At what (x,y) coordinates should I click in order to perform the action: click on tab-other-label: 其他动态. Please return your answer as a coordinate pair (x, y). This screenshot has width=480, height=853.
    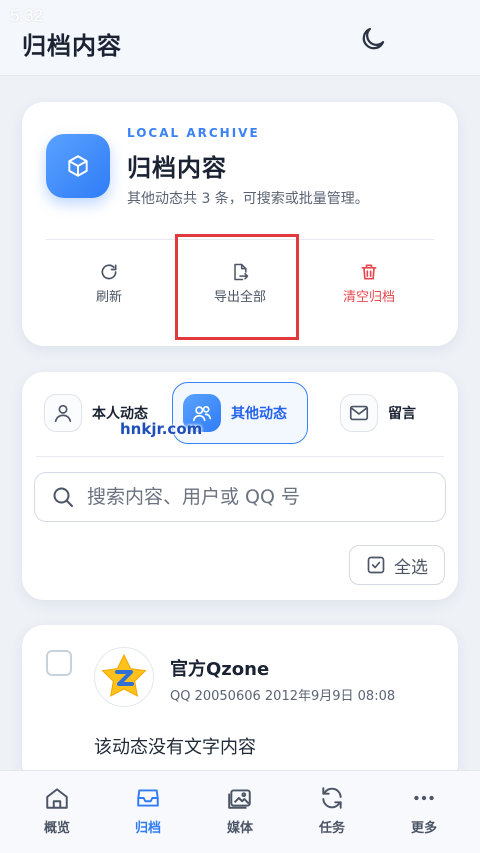
    Looking at the image, I should click on (259, 414).